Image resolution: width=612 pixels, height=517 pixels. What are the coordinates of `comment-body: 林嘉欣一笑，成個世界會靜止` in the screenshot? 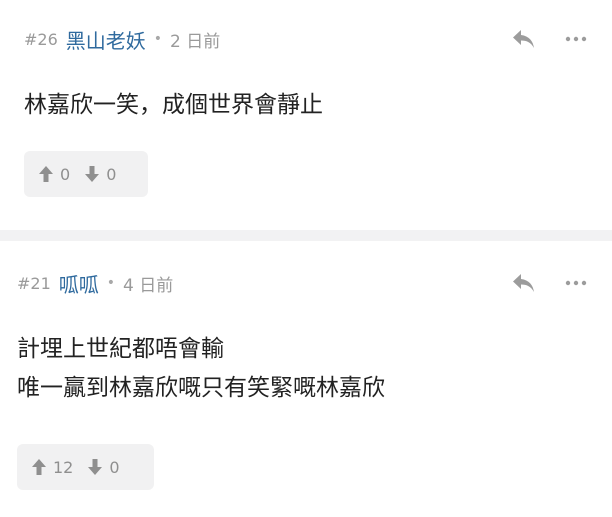 It's located at (173, 105).